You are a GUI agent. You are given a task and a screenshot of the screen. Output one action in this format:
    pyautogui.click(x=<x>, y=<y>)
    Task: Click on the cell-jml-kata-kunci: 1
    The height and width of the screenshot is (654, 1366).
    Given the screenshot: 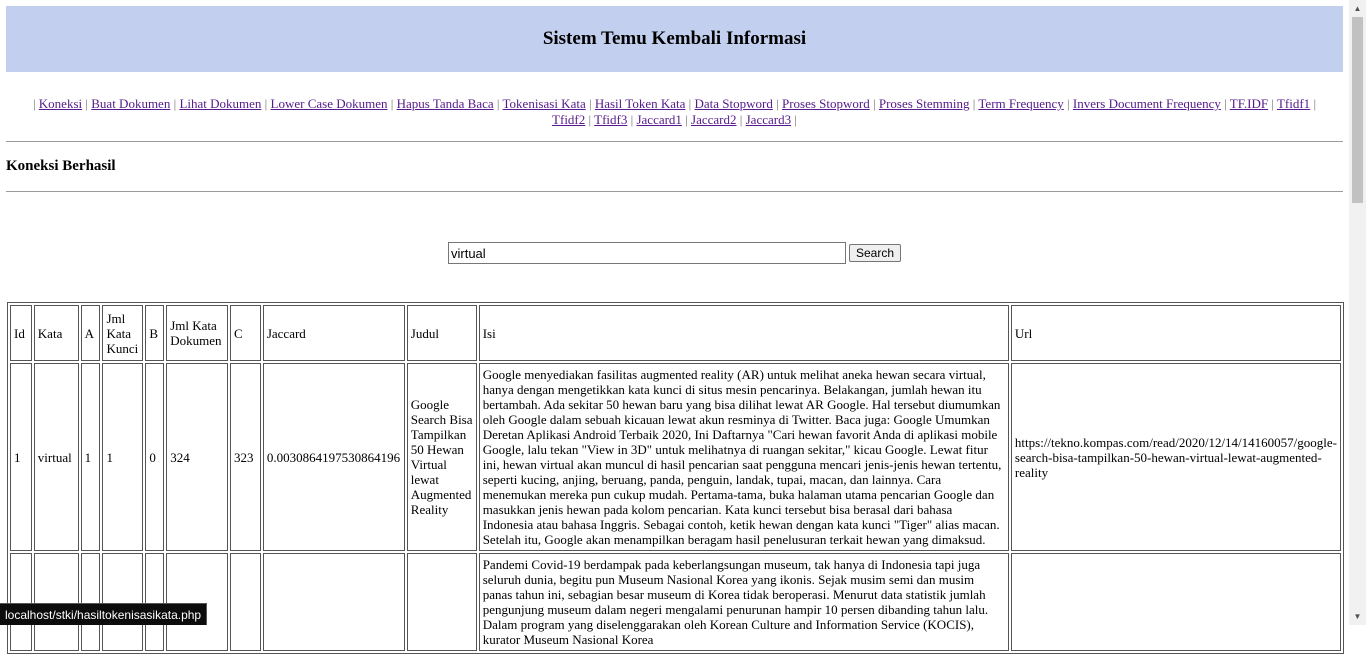 What is the action you would take?
    pyautogui.click(x=123, y=457)
    